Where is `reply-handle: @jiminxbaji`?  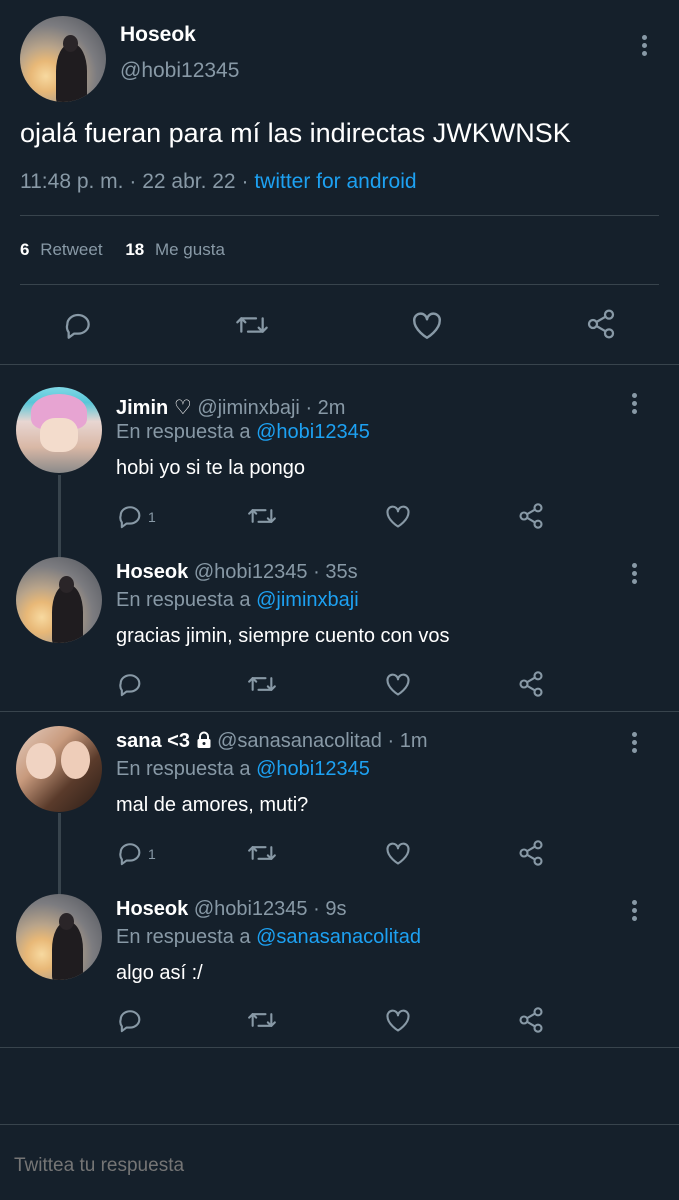 reply-handle: @jiminxbaji is located at coordinates (248, 408).